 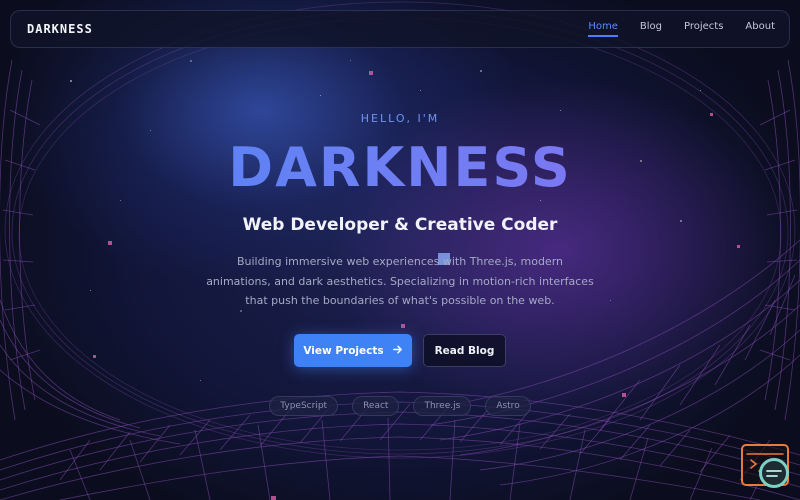 What do you see at coordinates (760, 29) in the screenshot?
I see `nav-link-about: About` at bounding box center [760, 29].